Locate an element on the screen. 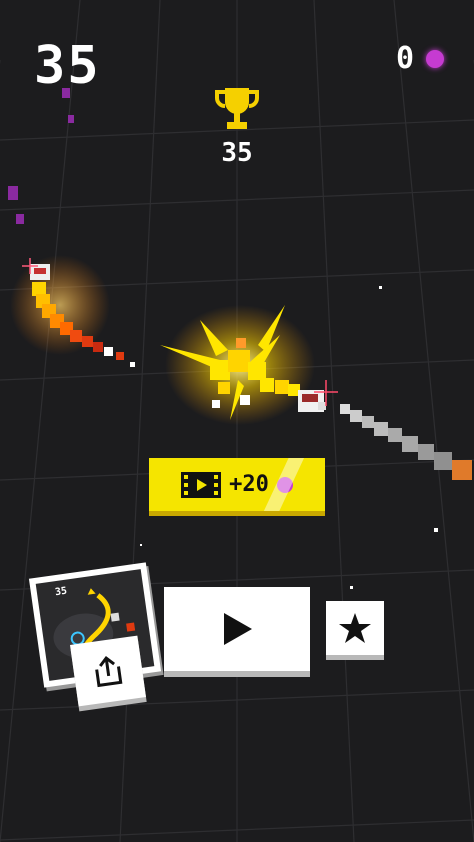 This screenshot has width=474, height=842. play-icon is located at coordinates (238, 629).